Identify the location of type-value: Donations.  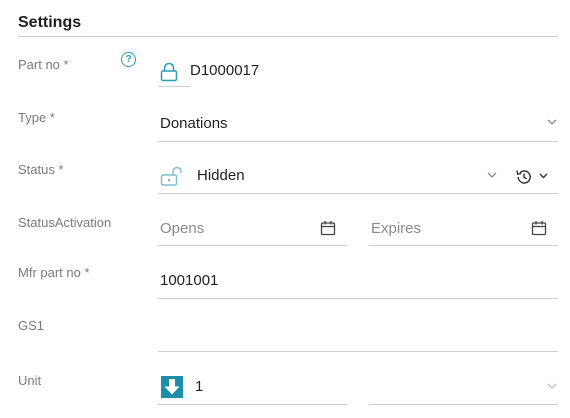
(194, 123).